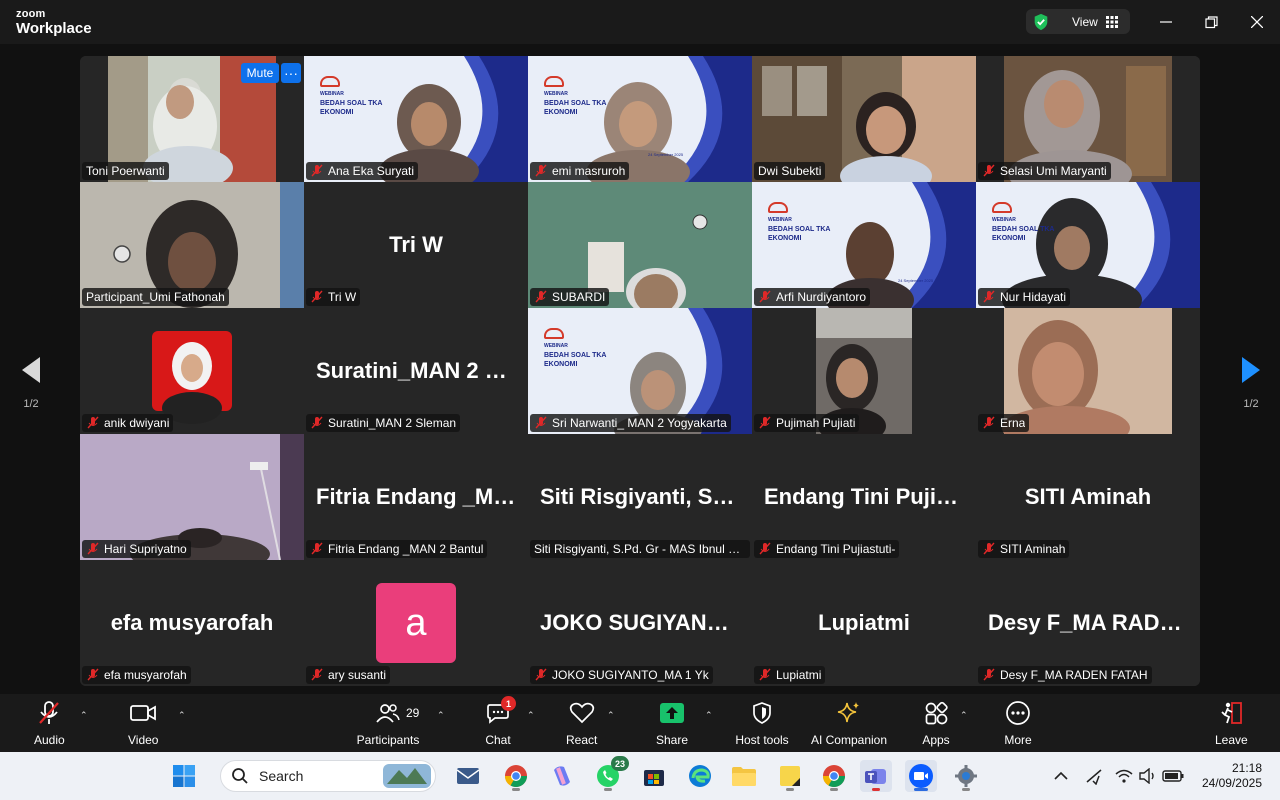 Image resolution: width=1280 pixels, height=800 pixels. Describe the element at coordinates (611, 715) in the screenshot. I see `react-options-caret: ⌃` at that location.